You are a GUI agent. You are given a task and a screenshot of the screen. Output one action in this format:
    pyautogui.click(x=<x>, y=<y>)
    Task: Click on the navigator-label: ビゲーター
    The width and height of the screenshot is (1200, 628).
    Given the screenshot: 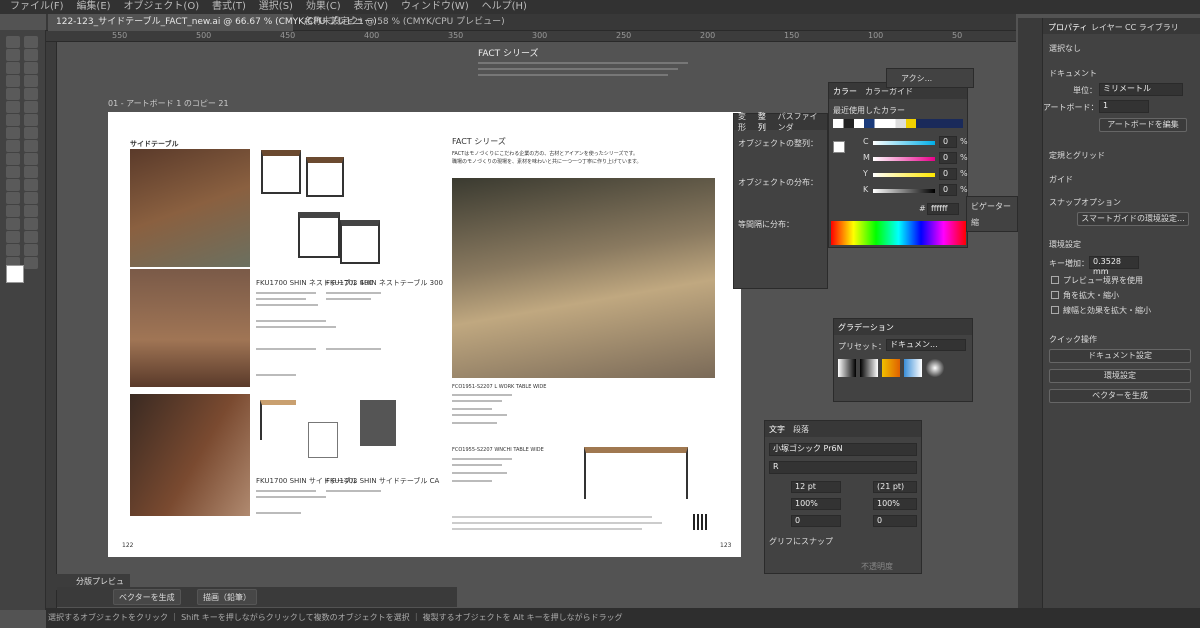 What is the action you would take?
    pyautogui.click(x=991, y=206)
    